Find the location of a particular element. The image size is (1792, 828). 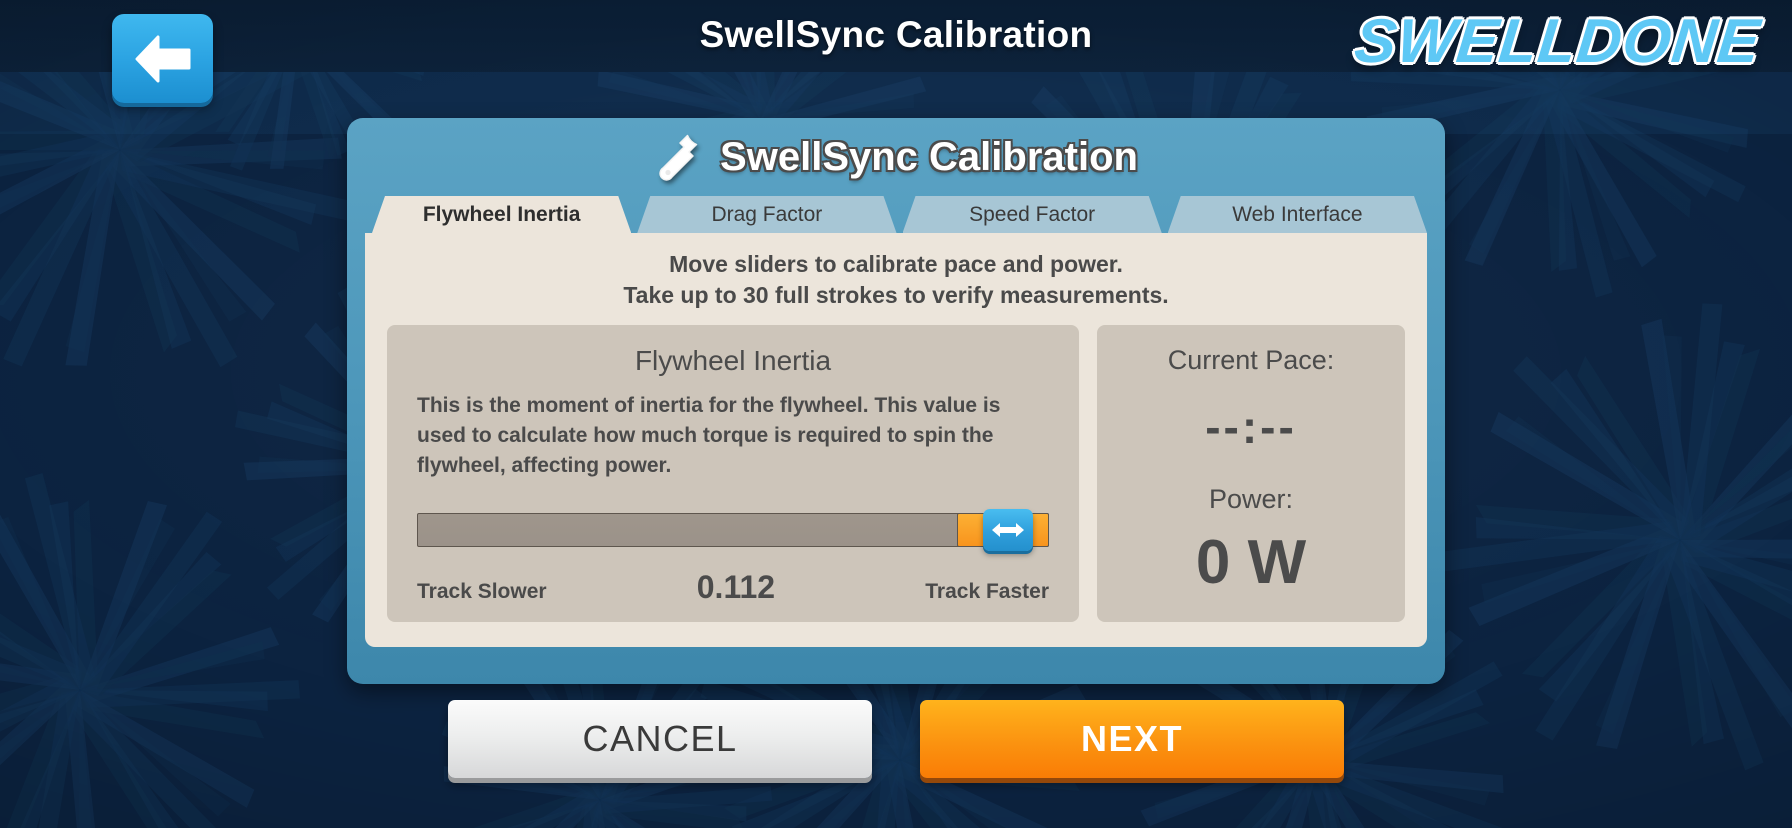

power-value: 0 W is located at coordinates (1251, 563).